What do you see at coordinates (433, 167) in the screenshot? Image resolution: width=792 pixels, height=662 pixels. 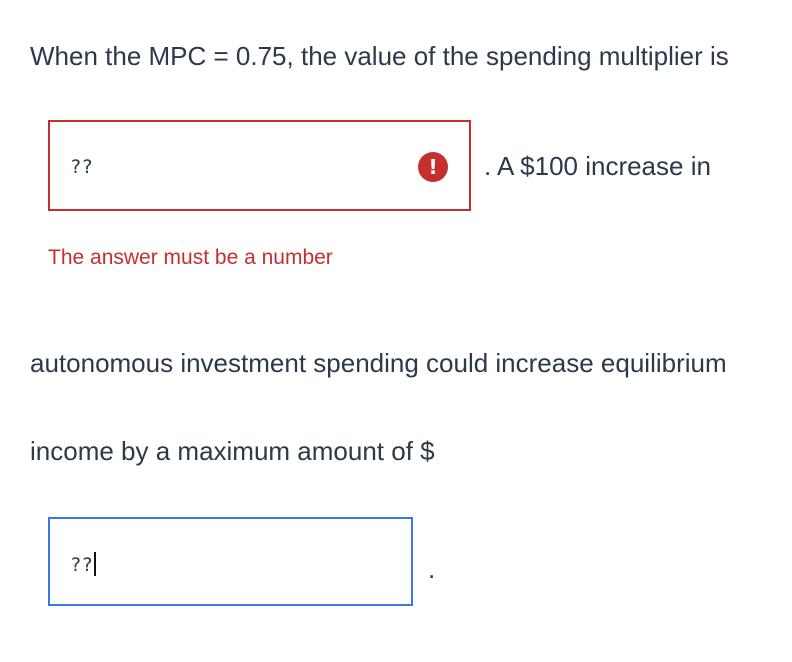 I see `error-exclamation-icon: !` at bounding box center [433, 167].